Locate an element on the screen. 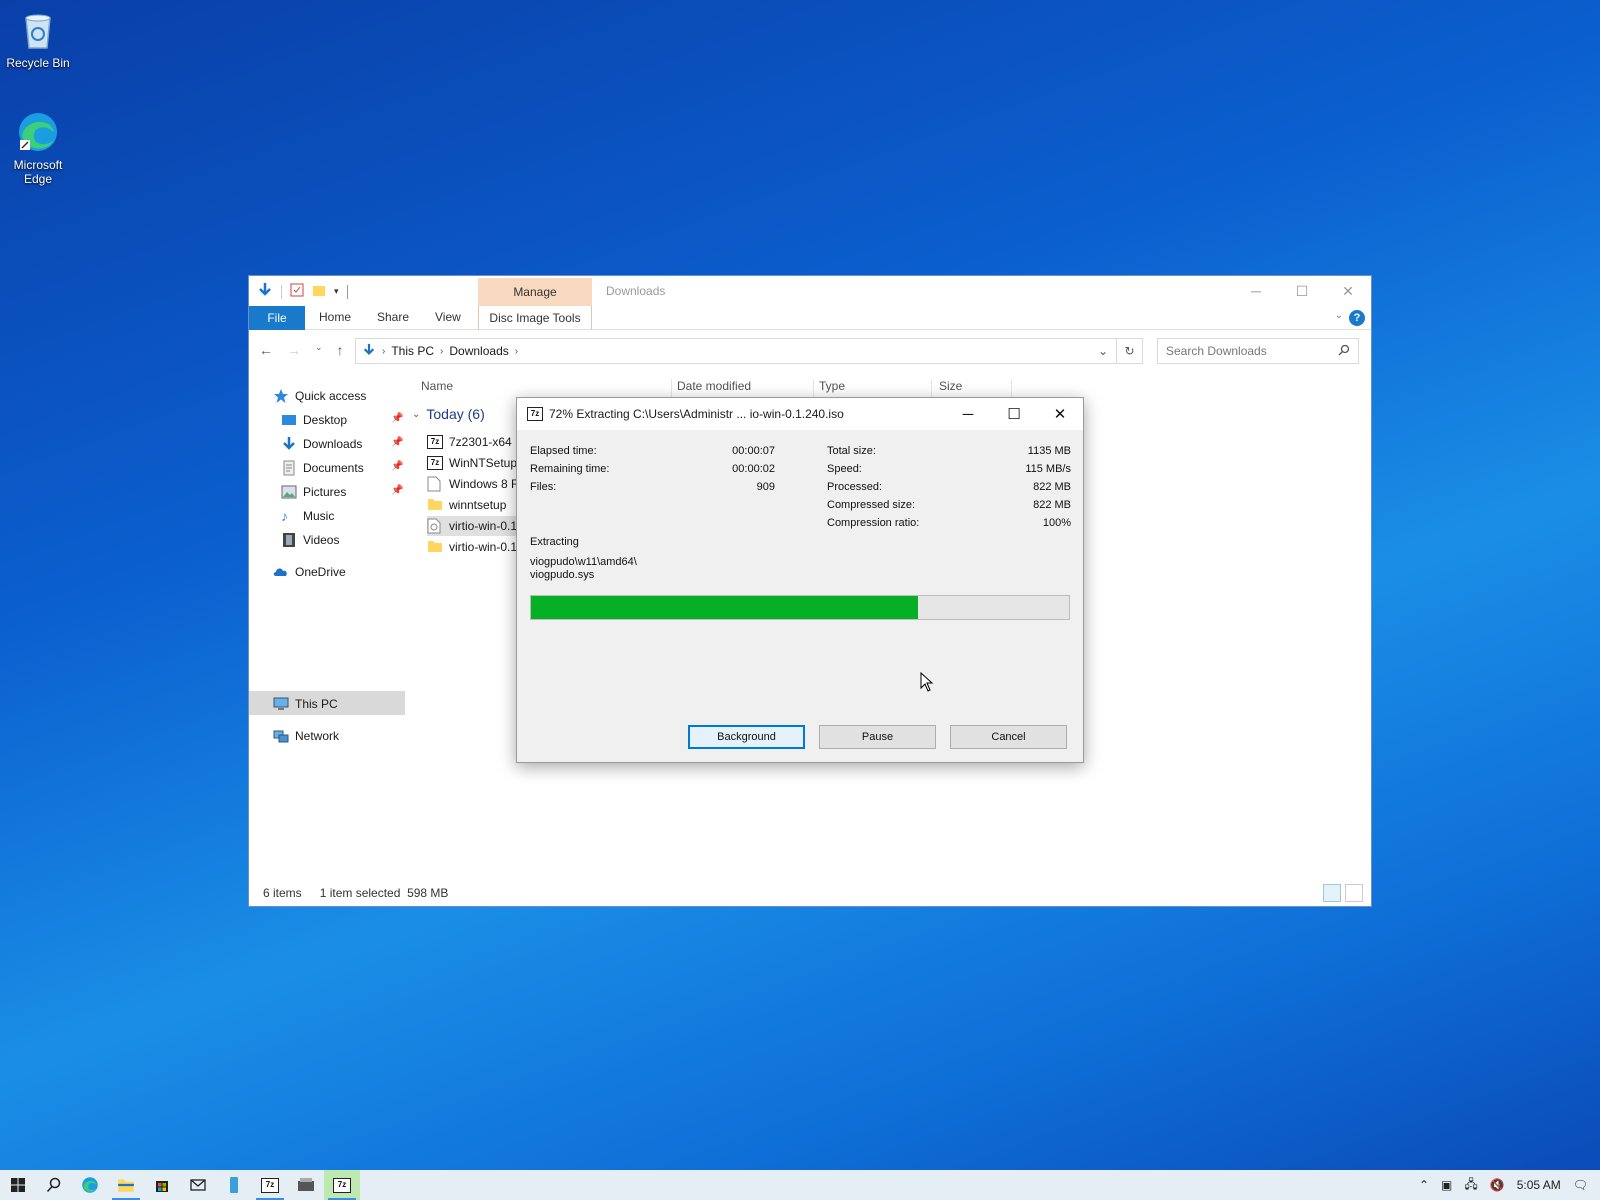 This screenshot has height=1200, width=1600. videos-icon is located at coordinates (289, 540).